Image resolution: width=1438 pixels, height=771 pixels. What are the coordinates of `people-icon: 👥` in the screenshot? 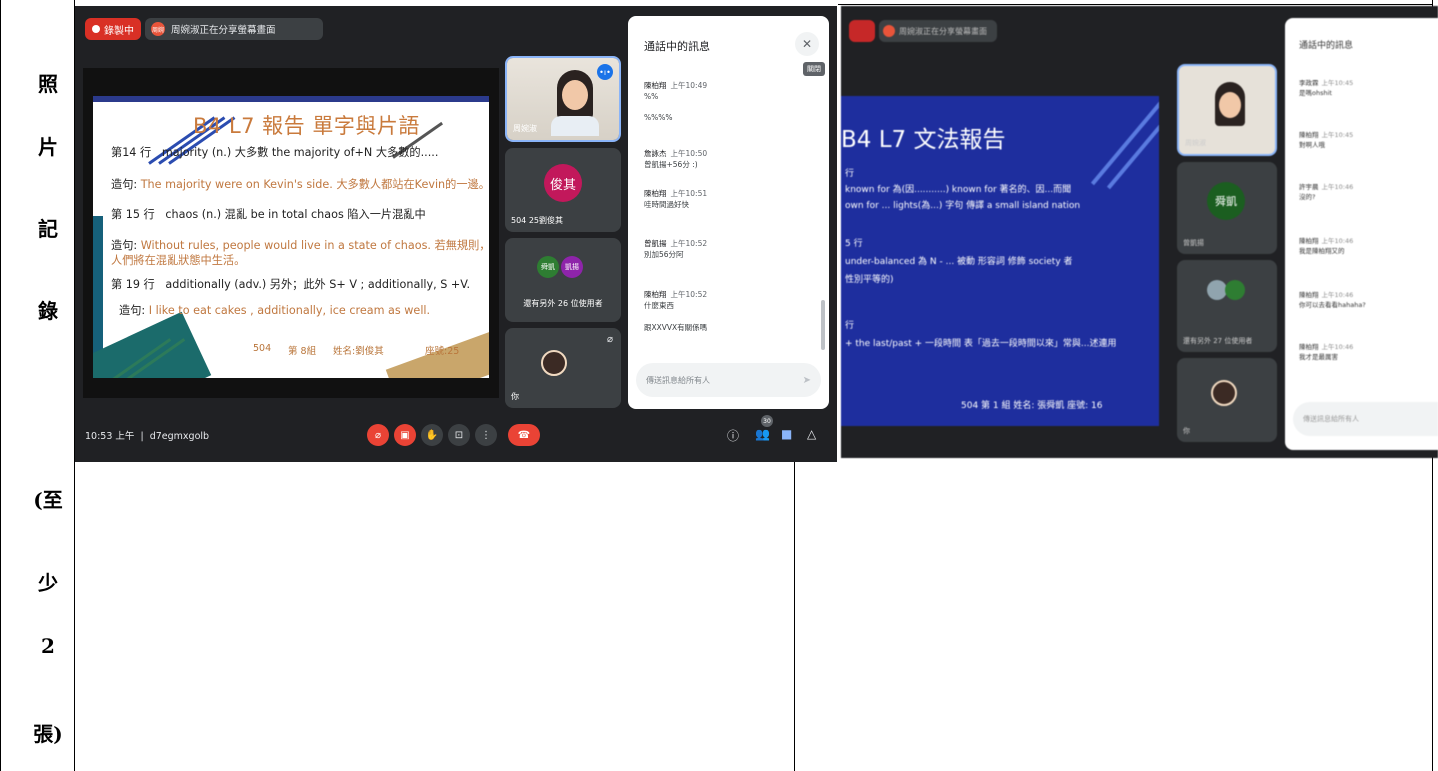 It's located at (762, 434).